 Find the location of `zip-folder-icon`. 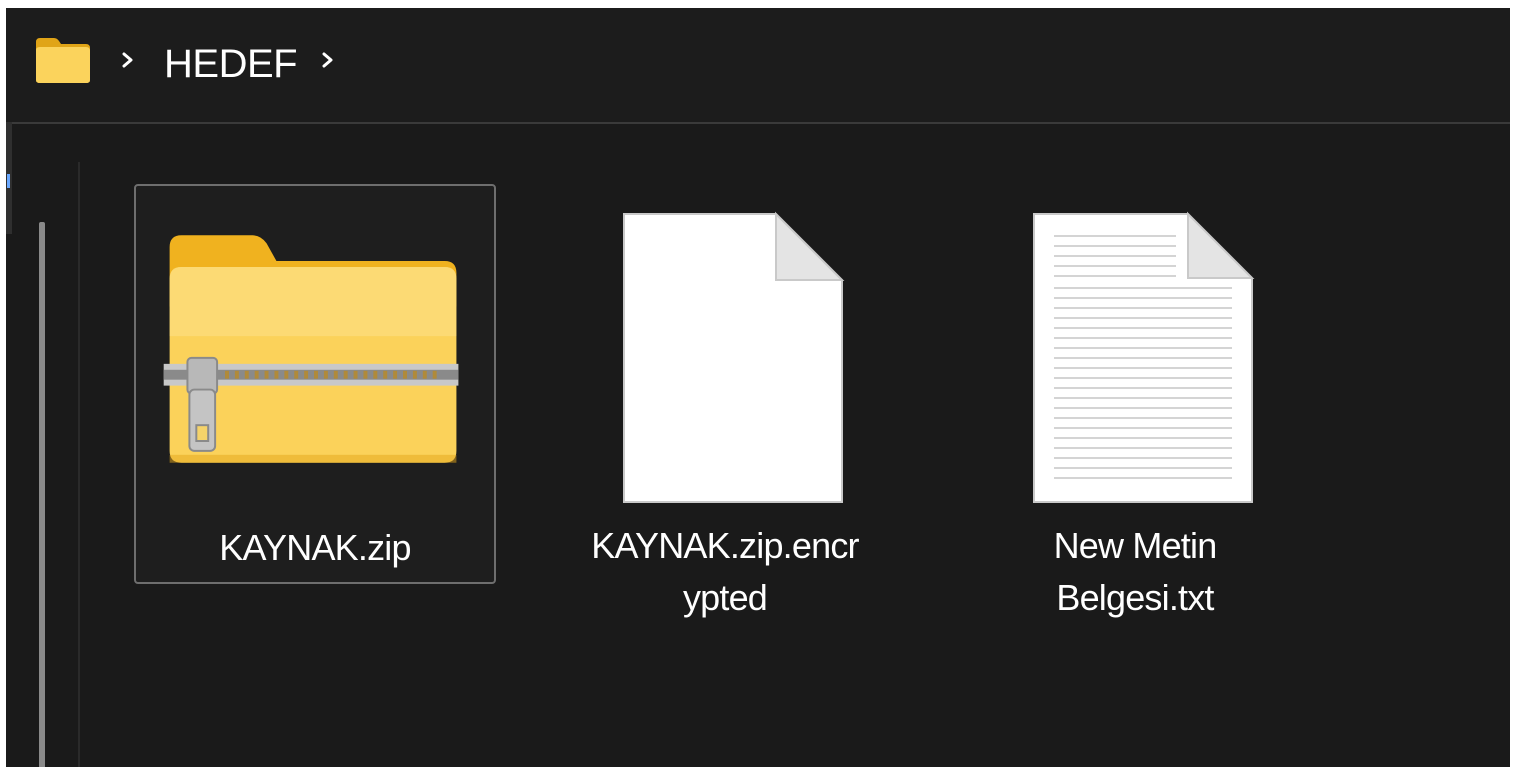

zip-folder-icon is located at coordinates (311, 349).